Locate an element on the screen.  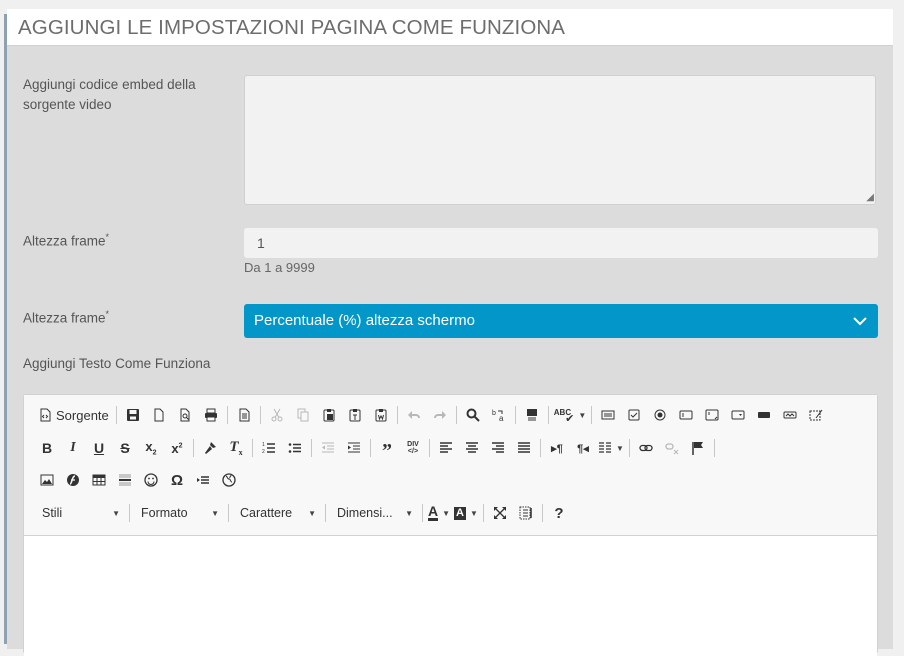
styles-combo-label: Stili is located at coordinates (52, 513).